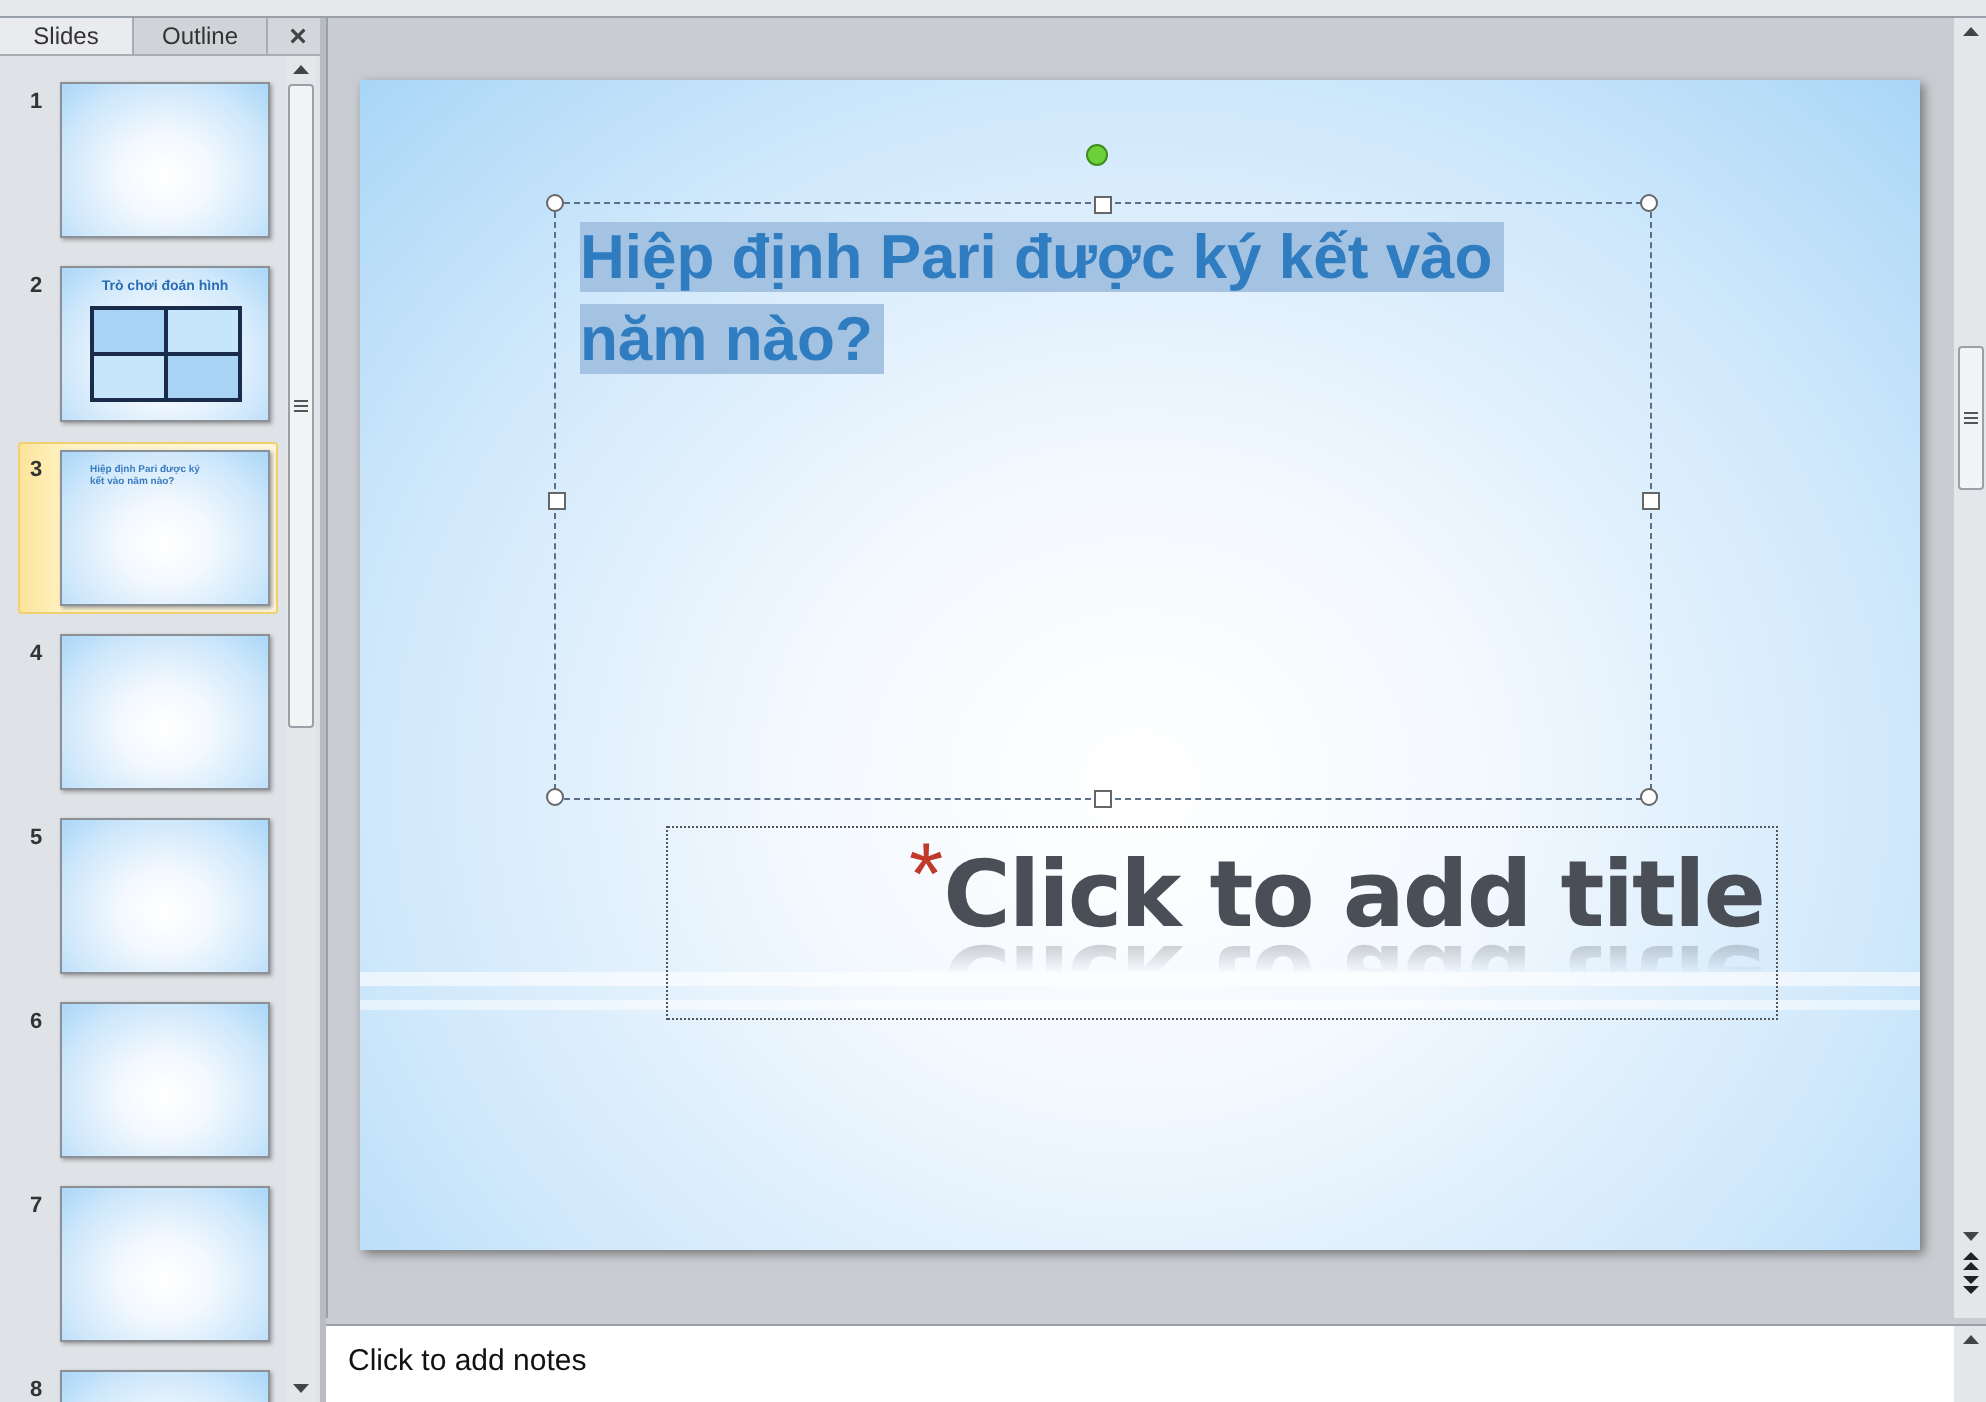  Describe the element at coordinates (37, 838) in the screenshot. I see `slide-number: 5` at that location.